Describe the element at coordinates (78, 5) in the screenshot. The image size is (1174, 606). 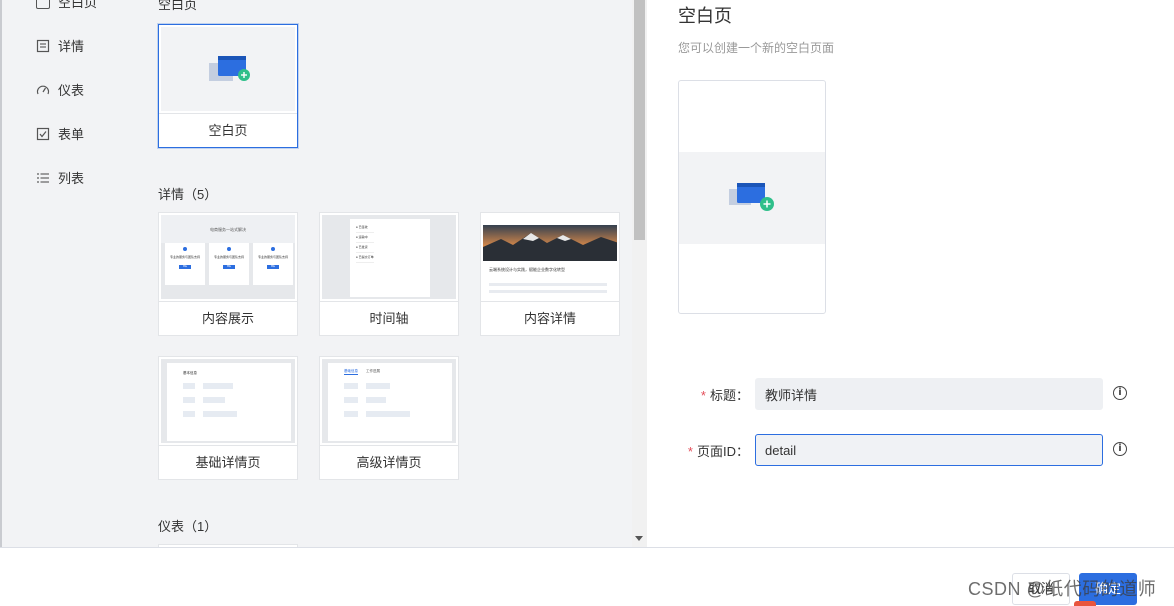
I see `sidebar-item-label: 空白页` at that location.